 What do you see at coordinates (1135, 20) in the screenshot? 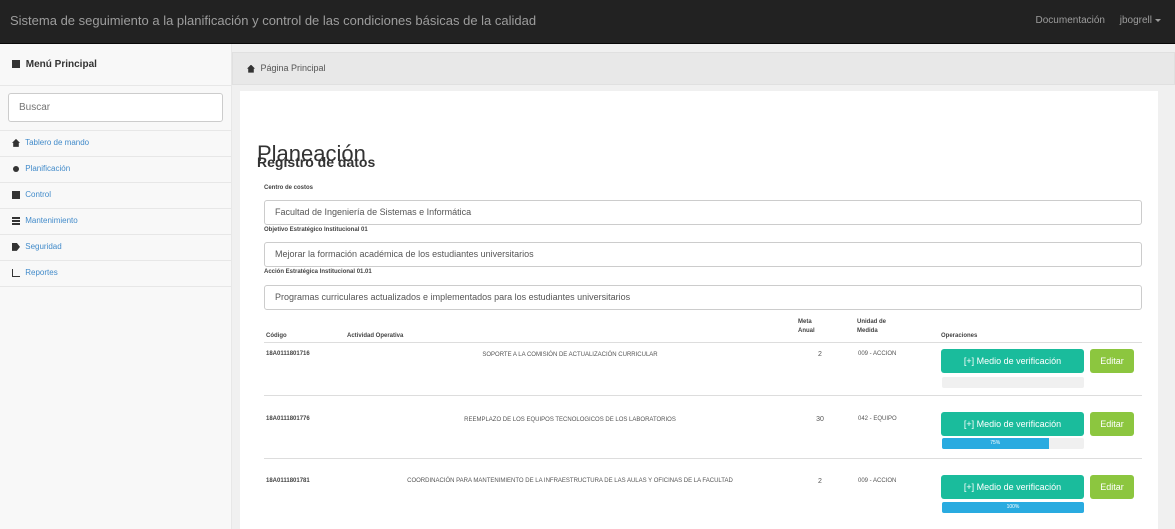
I see `user-name: jbogrell` at bounding box center [1135, 20].